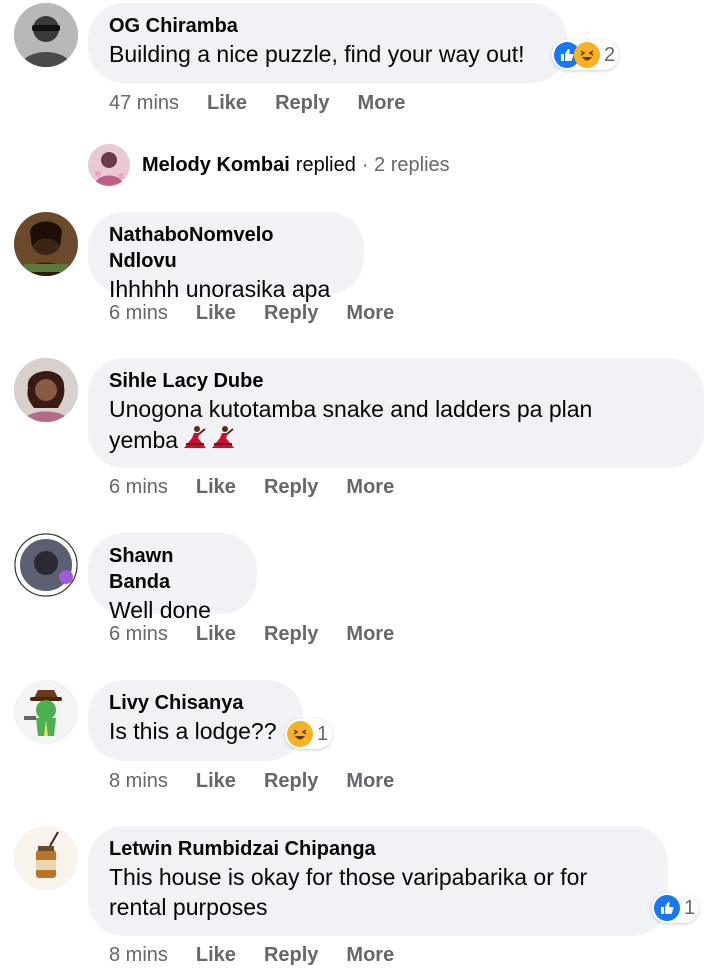 The height and width of the screenshot is (973, 720). What do you see at coordinates (610, 54) in the screenshot?
I see `reaction-count: 2` at bounding box center [610, 54].